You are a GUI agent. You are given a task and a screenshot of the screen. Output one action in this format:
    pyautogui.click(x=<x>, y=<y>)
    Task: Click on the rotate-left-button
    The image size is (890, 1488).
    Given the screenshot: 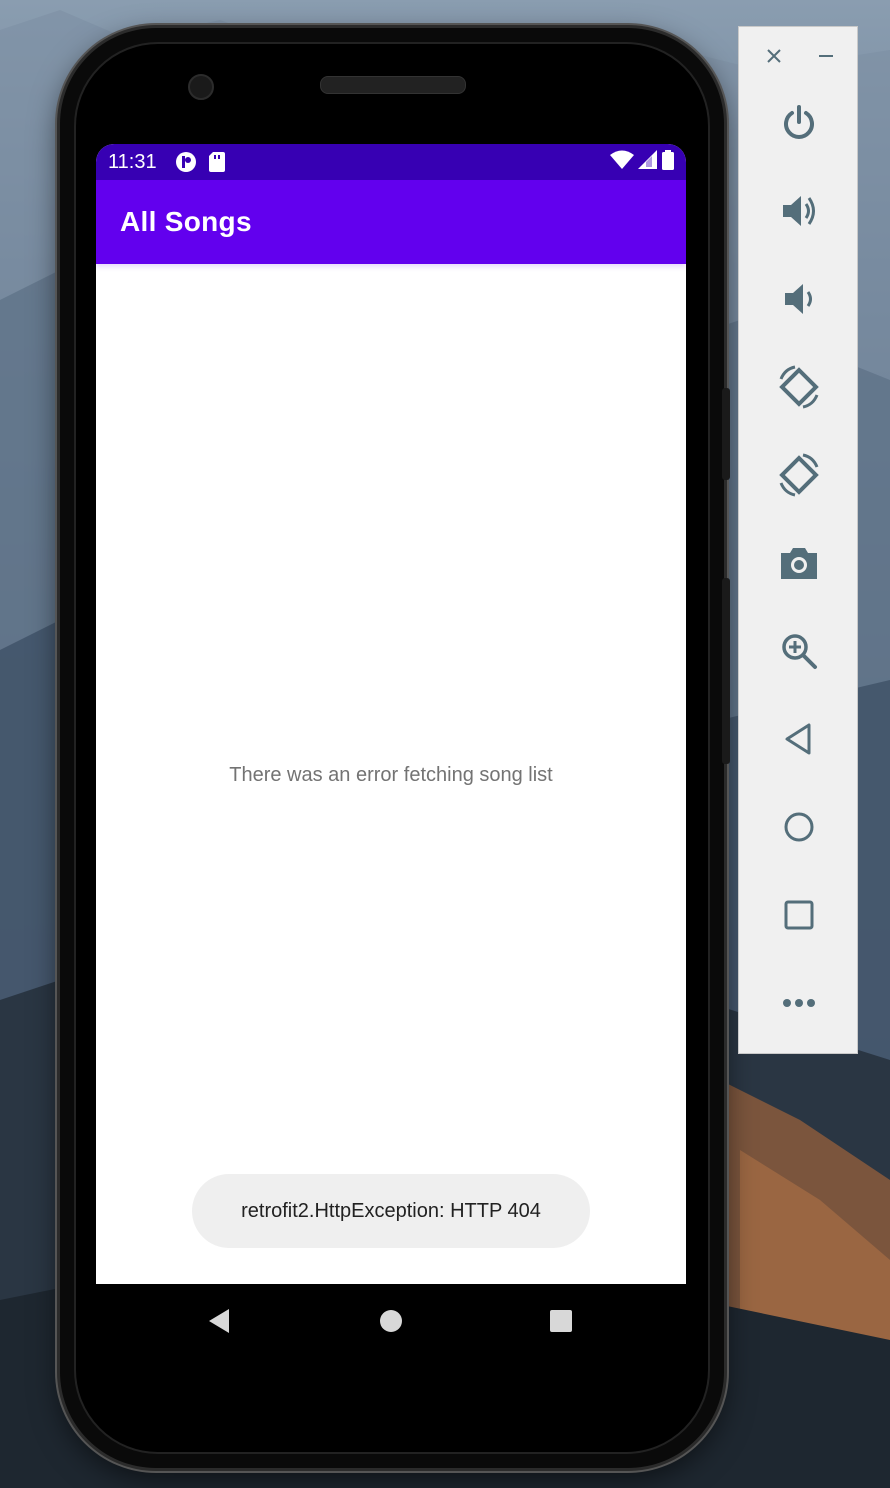 What is the action you would take?
    pyautogui.click(x=799, y=387)
    